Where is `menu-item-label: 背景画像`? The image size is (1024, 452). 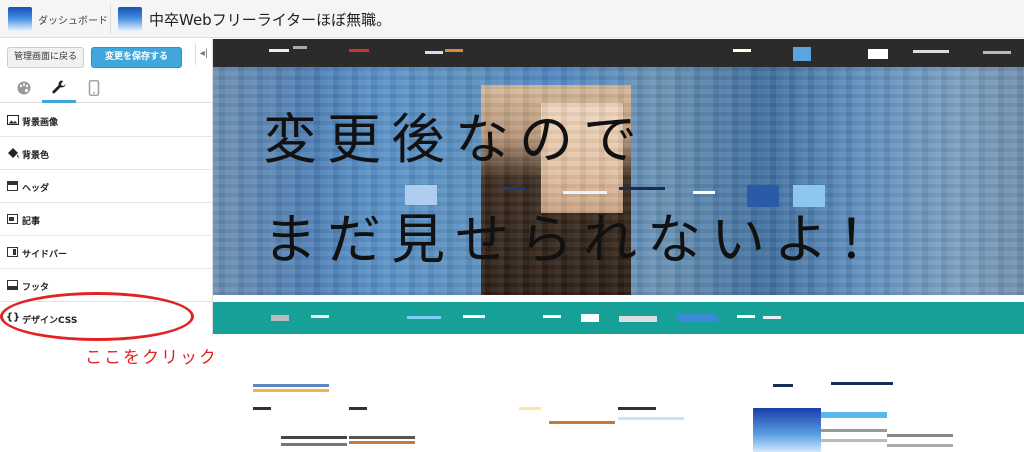
menu-item-label: 背景画像 is located at coordinates (40, 123).